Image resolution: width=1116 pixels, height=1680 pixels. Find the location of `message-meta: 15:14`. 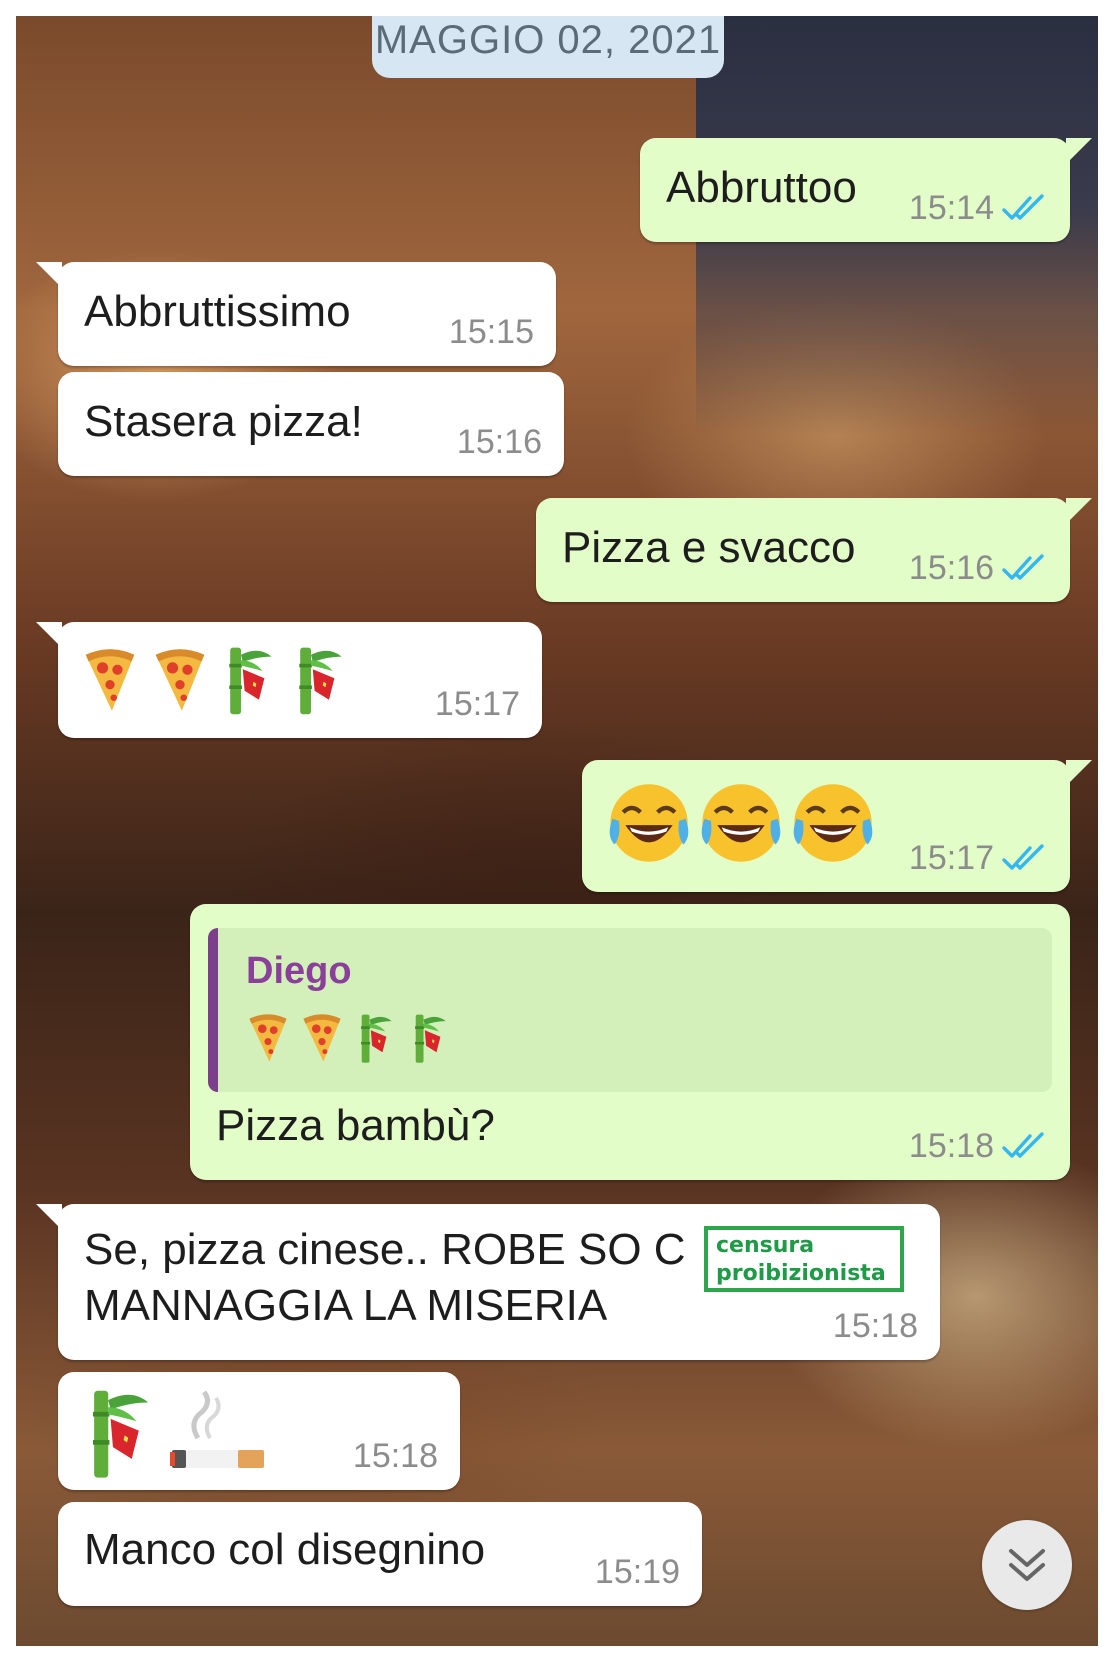

message-meta: 15:14 is located at coordinates (978, 208).